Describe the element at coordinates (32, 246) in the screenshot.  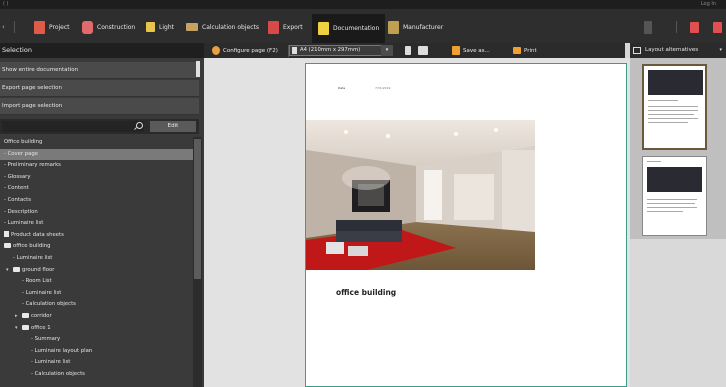
I see `tree-item-label: office building` at that location.